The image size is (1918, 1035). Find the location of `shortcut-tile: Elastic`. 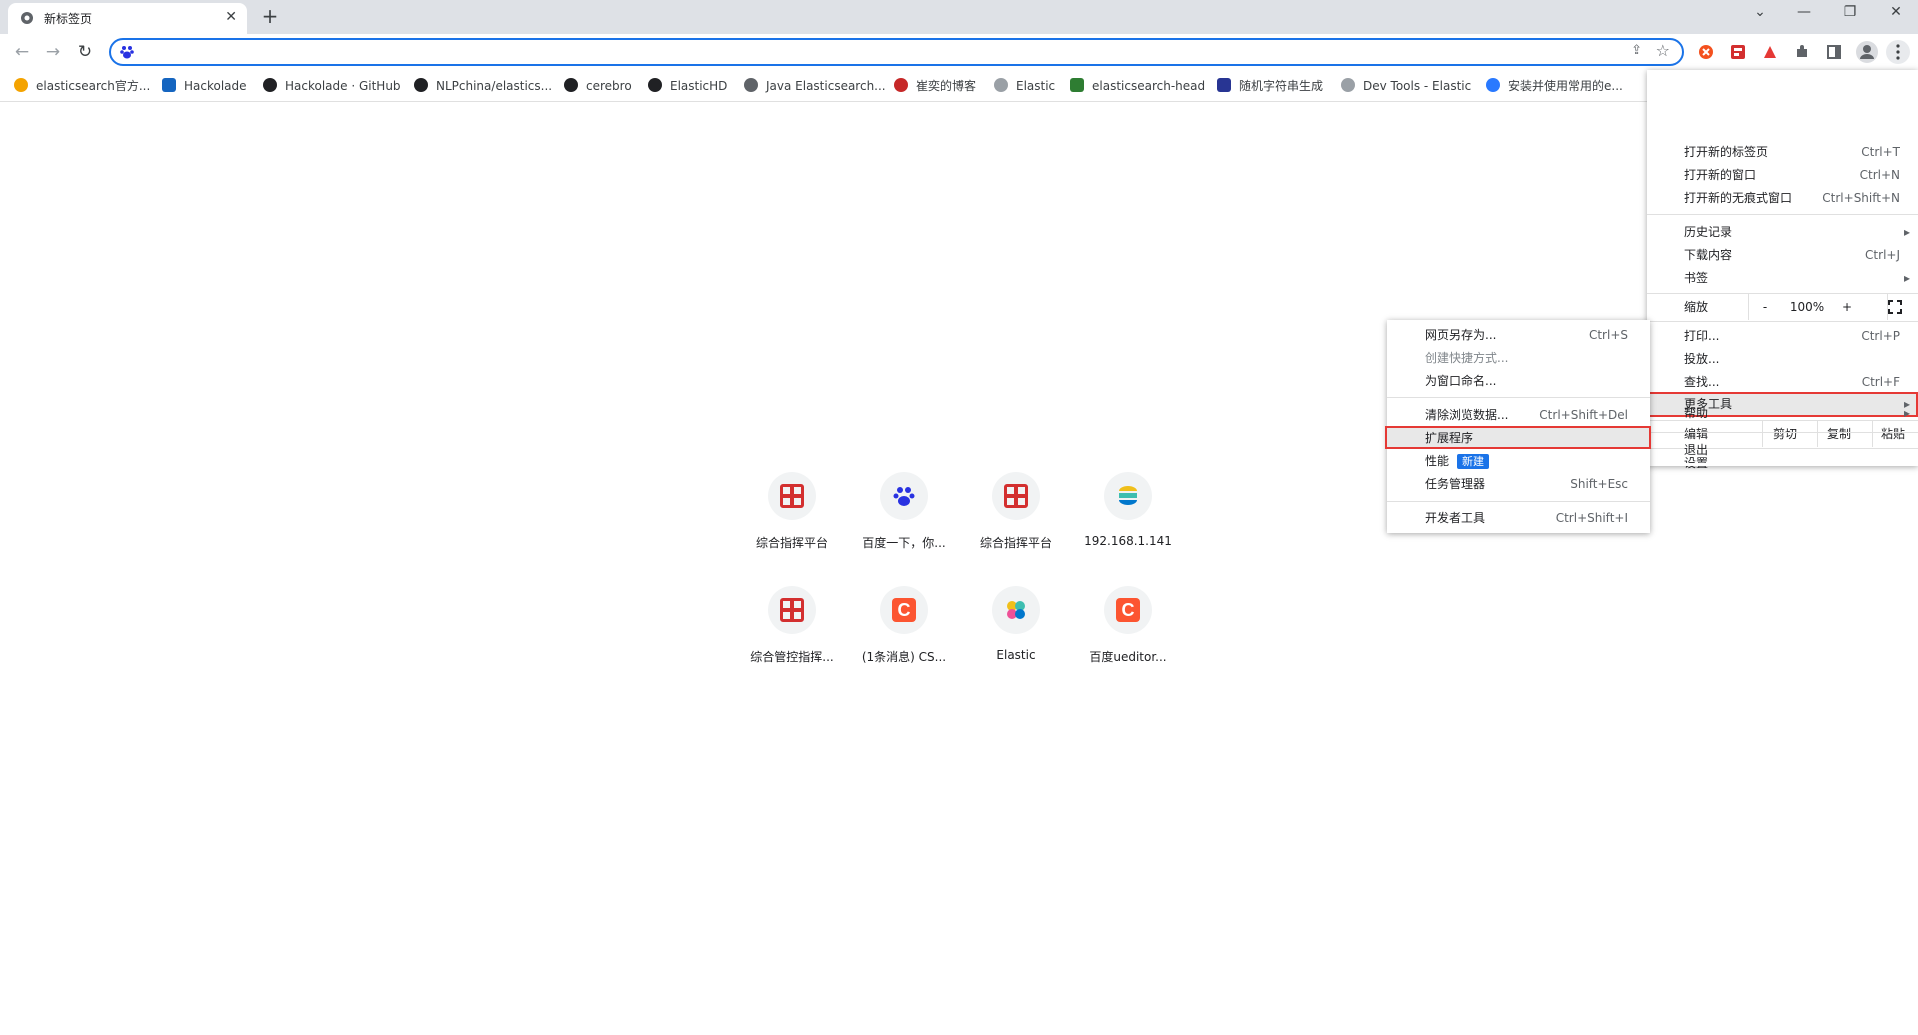

shortcut-tile: Elastic is located at coordinates (1016, 624).